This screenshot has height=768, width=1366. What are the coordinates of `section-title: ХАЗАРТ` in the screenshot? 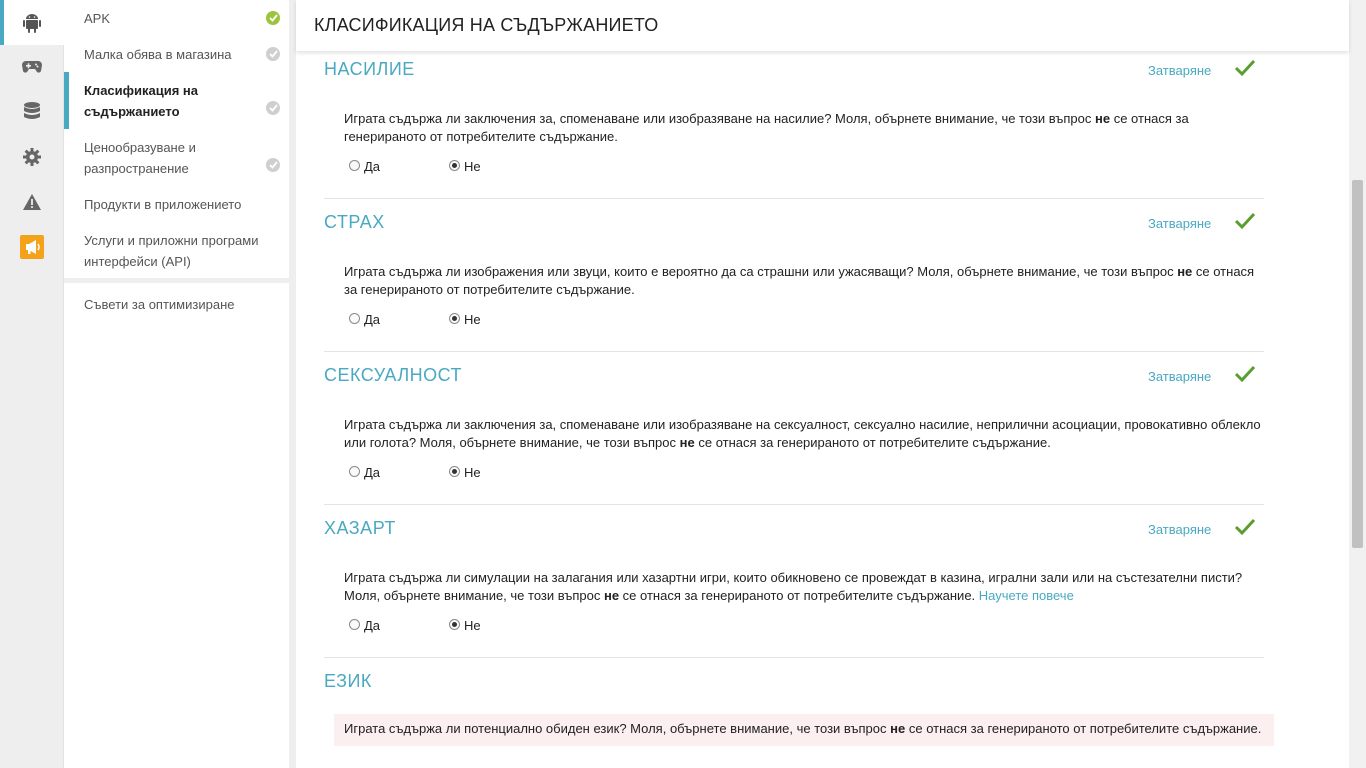 It's located at (360, 528).